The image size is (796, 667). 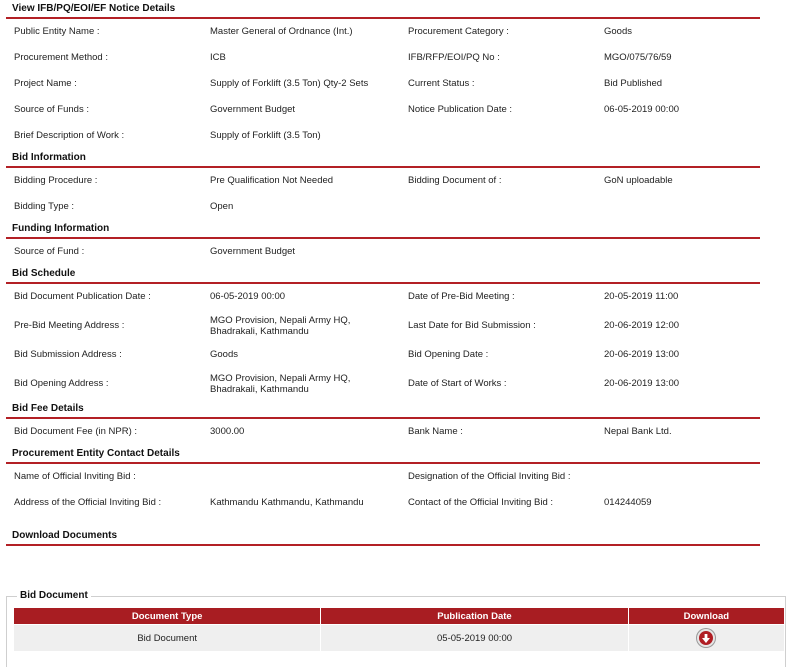 What do you see at coordinates (167, 638) in the screenshot?
I see `document-type-cell: Bid Document` at bounding box center [167, 638].